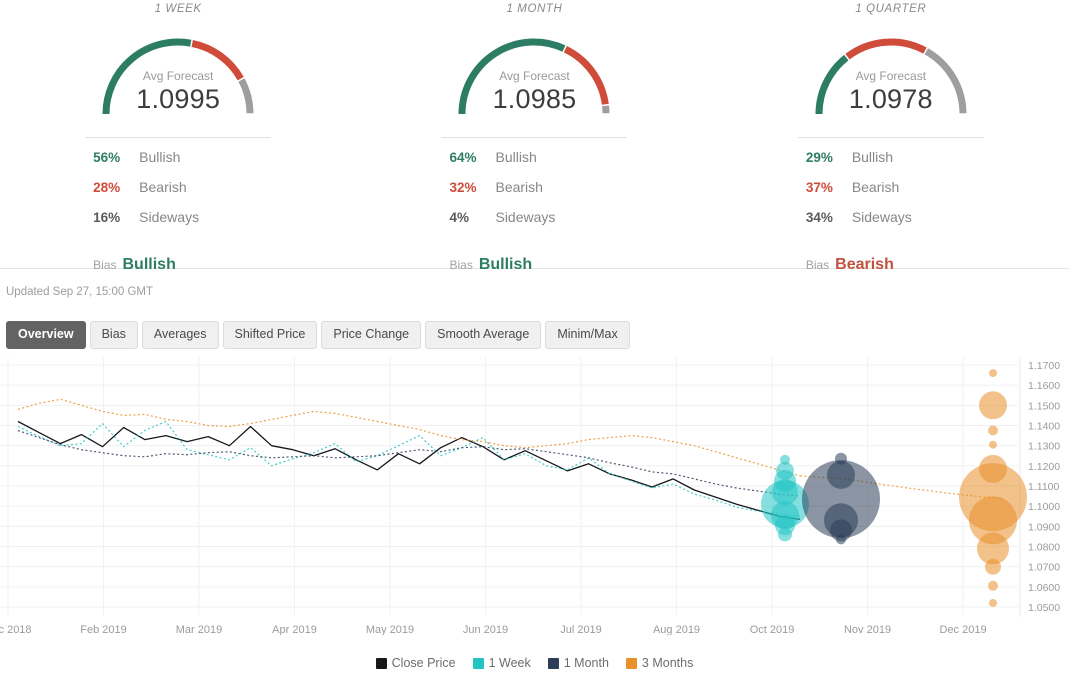  What do you see at coordinates (519, 187) in the screenshot?
I see `bearish-label: Bearish` at bounding box center [519, 187].